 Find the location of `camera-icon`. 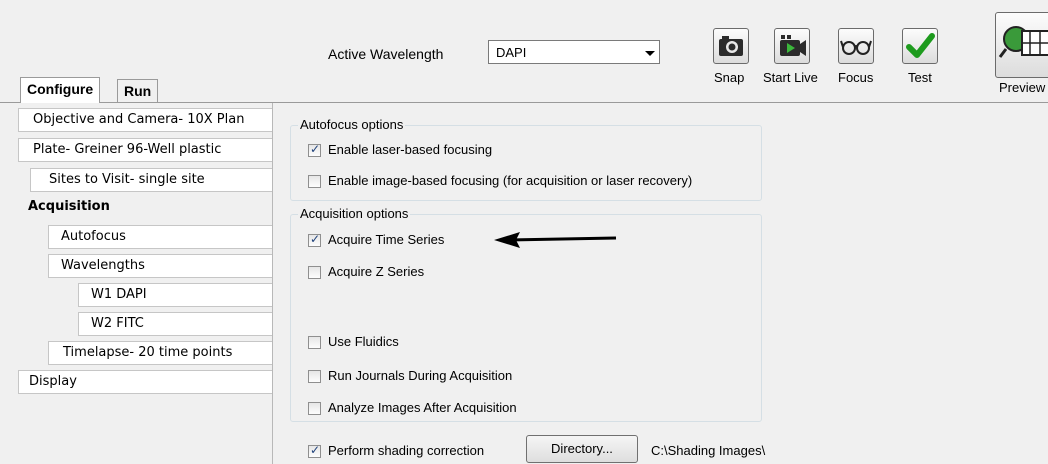

camera-icon is located at coordinates (731, 46).